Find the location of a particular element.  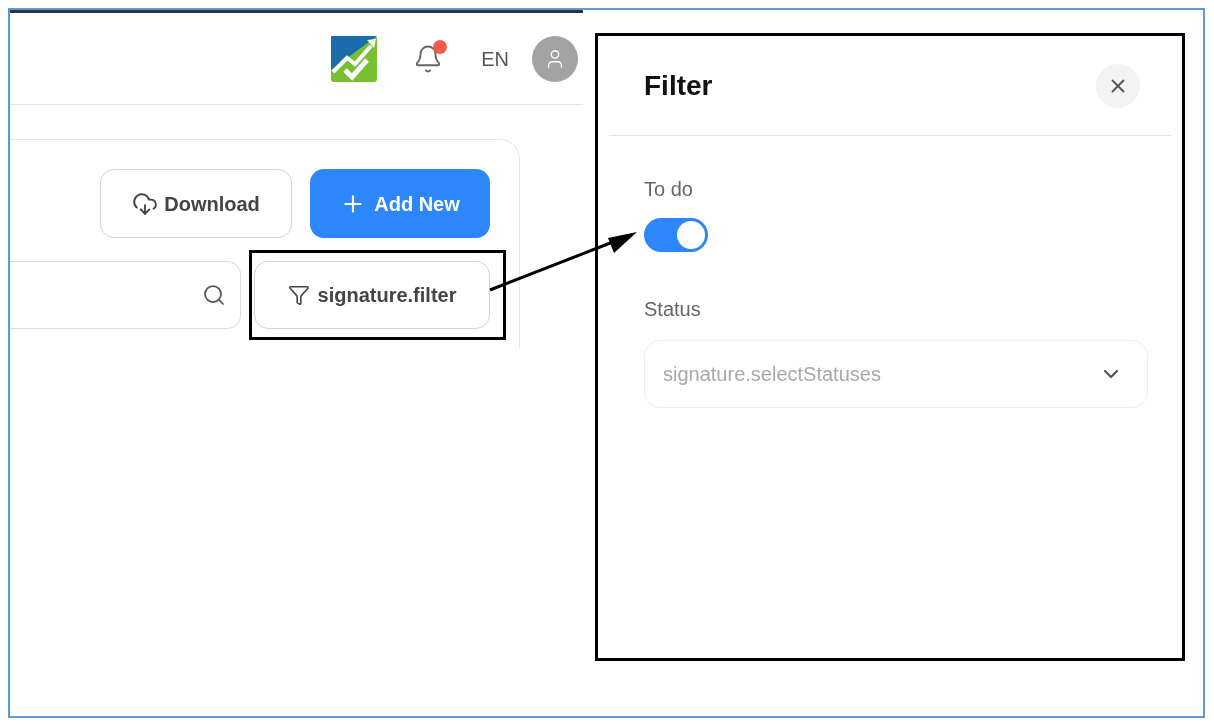

logo-icon is located at coordinates (354, 58).